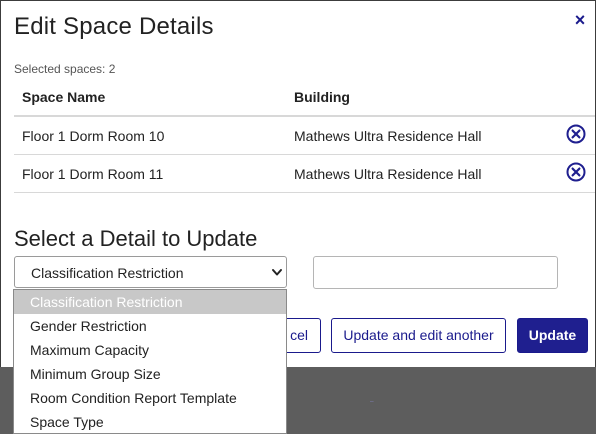 This screenshot has width=596, height=434. Describe the element at coordinates (93, 136) in the screenshot. I see `space-name-cell: Floor 1 Dorm Room 10` at that location.